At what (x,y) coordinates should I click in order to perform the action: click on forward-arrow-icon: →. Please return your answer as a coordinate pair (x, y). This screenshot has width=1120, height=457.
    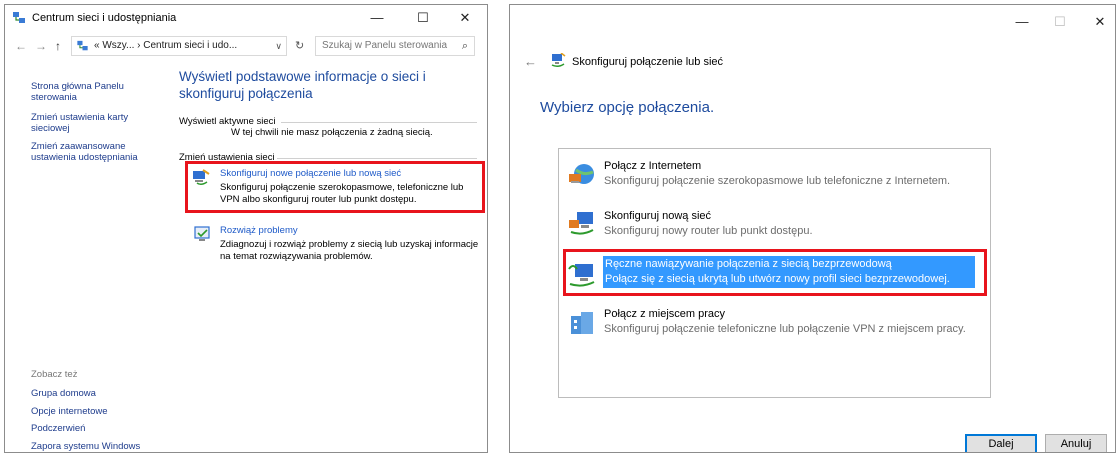
    Looking at the image, I should click on (41, 46).